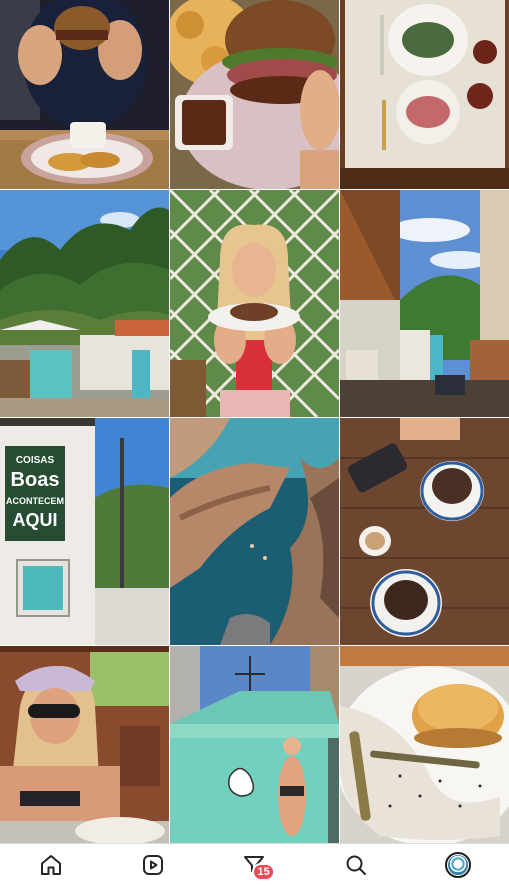  Describe the element at coordinates (84, 745) in the screenshot. I see `woman-sunglasses-photo` at that location.